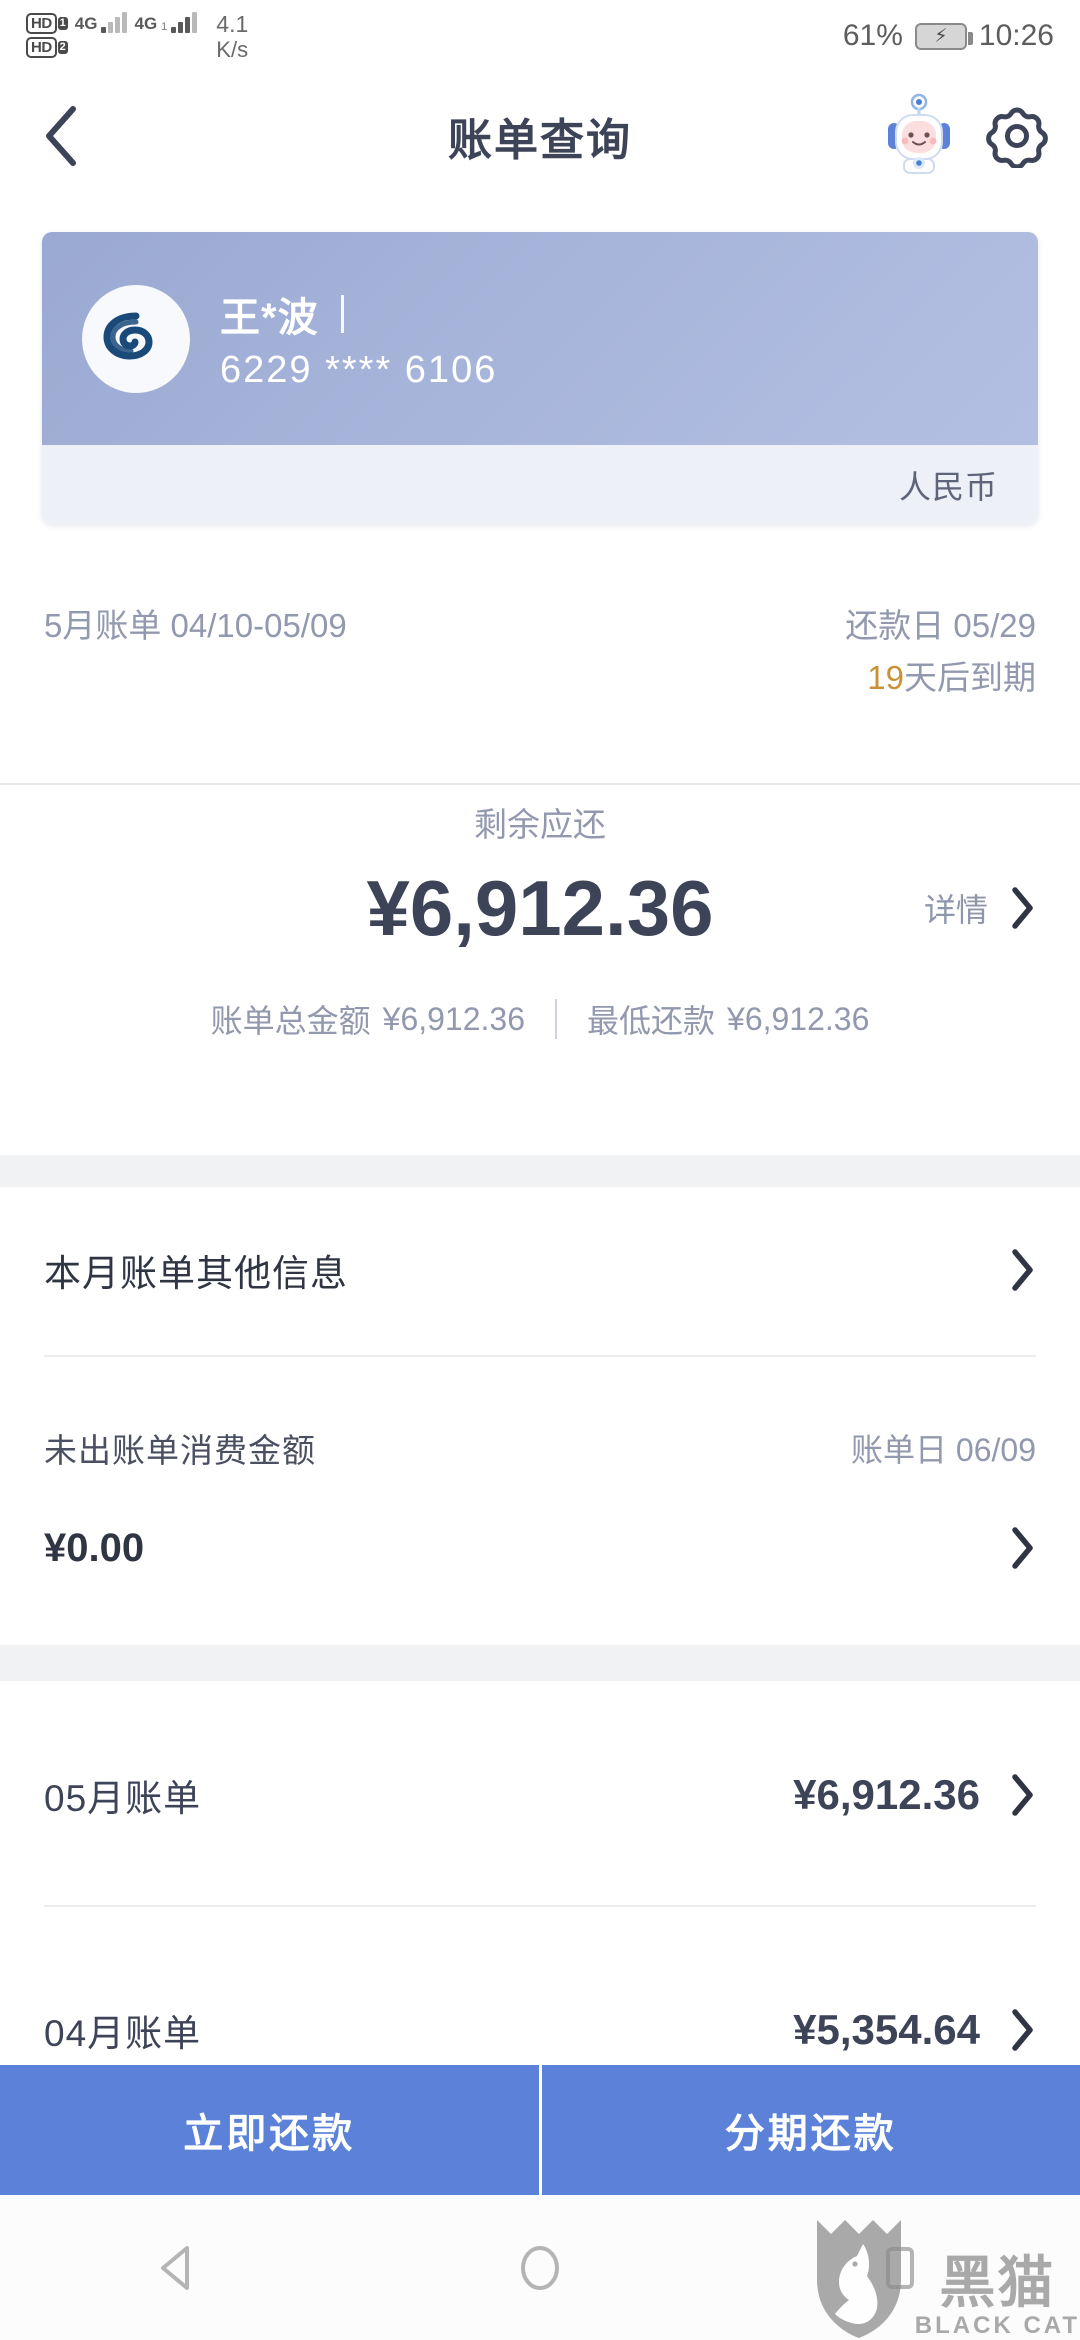 The image size is (1080, 2340). Describe the element at coordinates (943, 1450) in the screenshot. I see `statement-date-label: 账单日 06/09` at that location.